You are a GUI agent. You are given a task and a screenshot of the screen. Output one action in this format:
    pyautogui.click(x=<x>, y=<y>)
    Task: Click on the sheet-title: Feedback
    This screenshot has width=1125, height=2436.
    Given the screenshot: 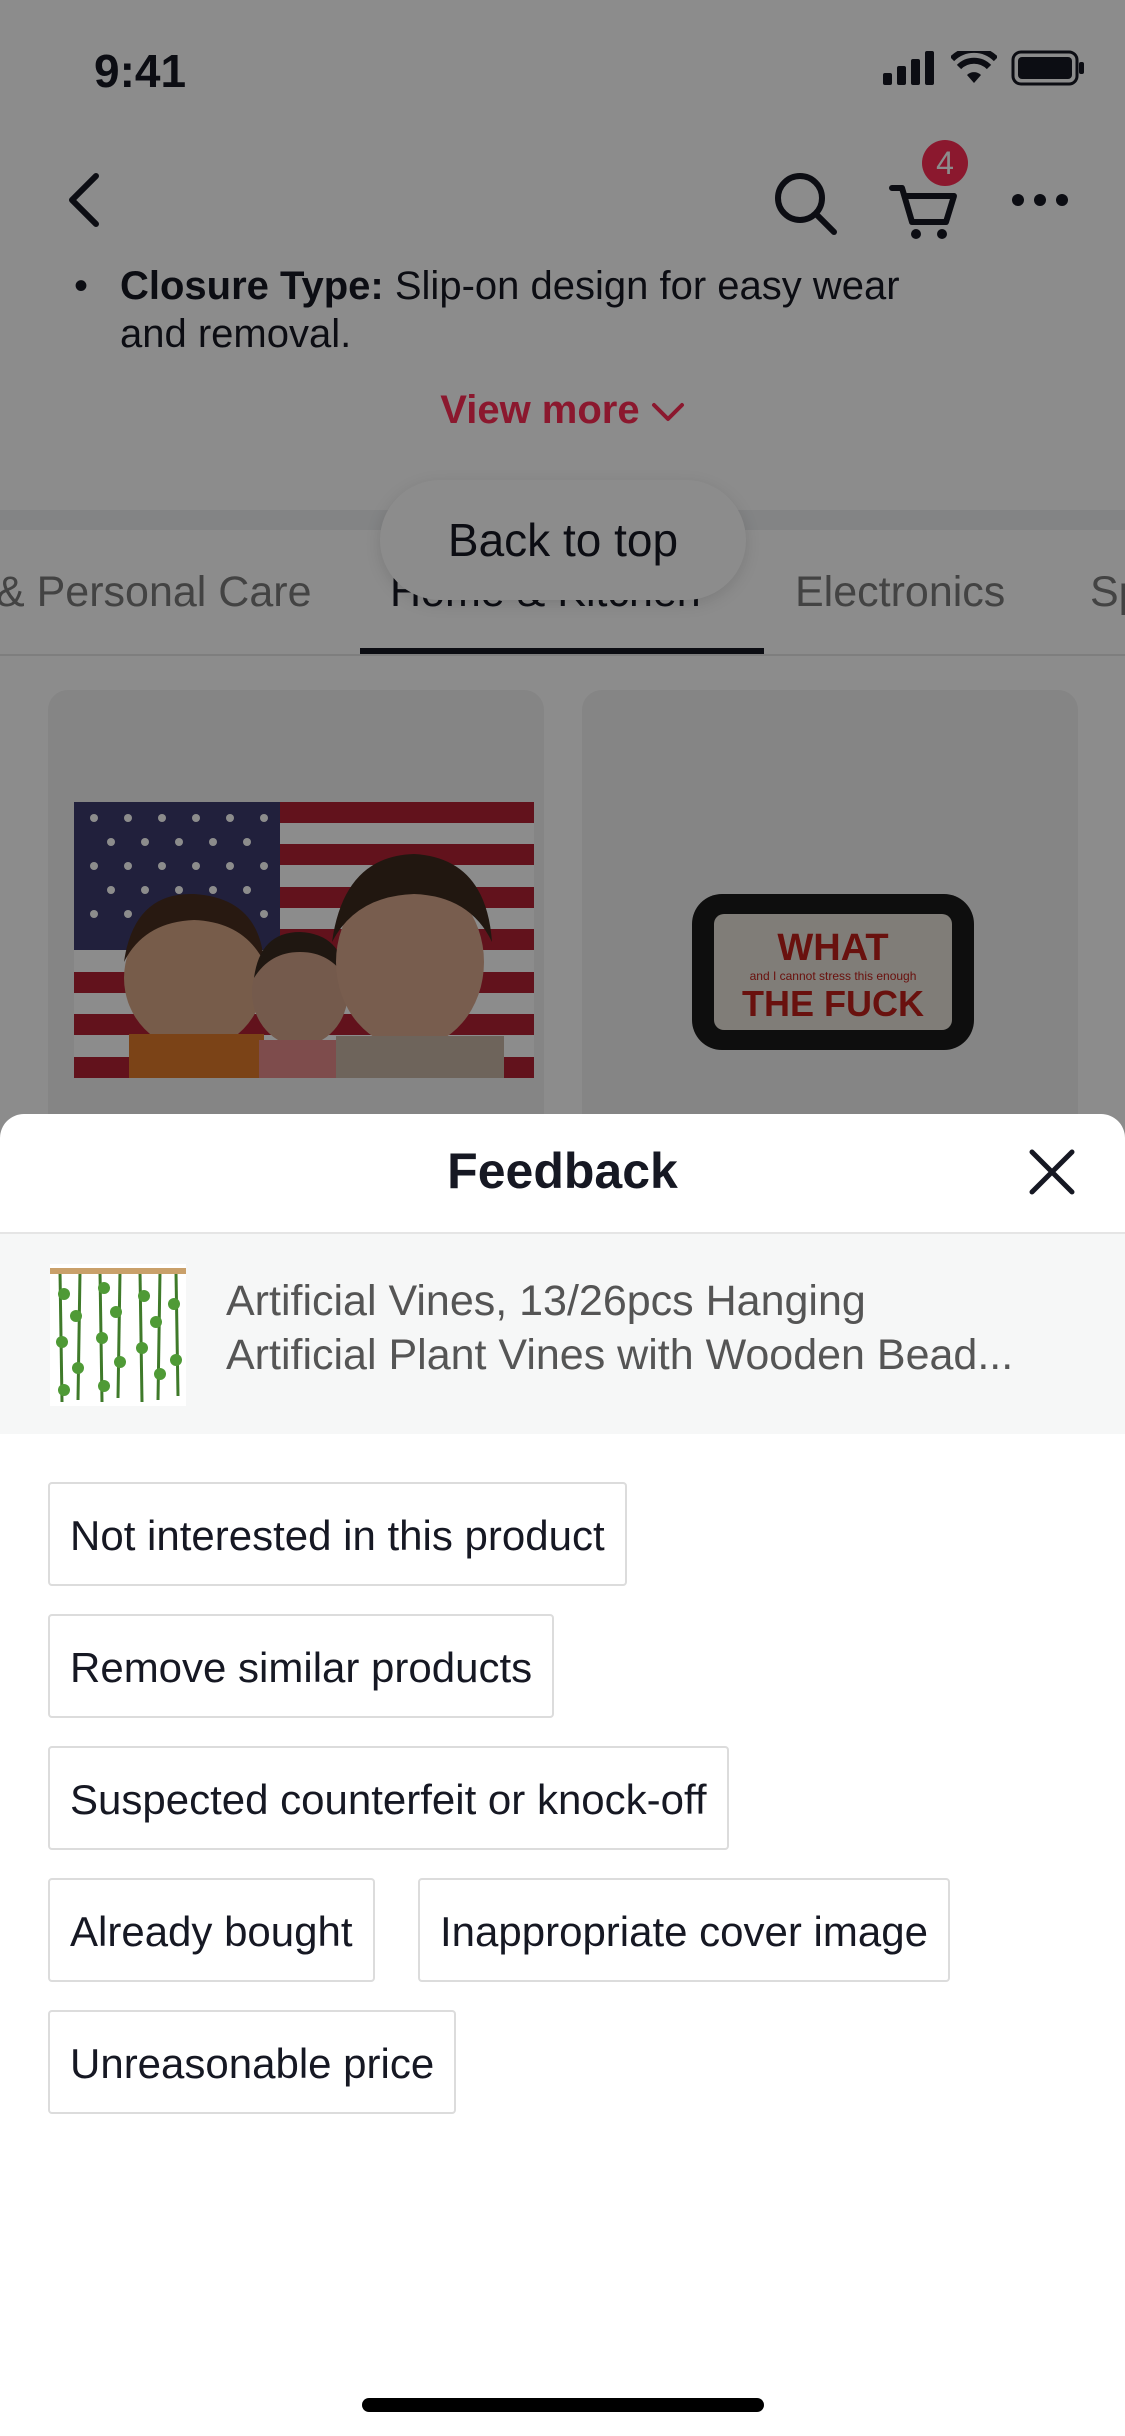 What is the action you would take?
    pyautogui.click(x=562, y=1171)
    